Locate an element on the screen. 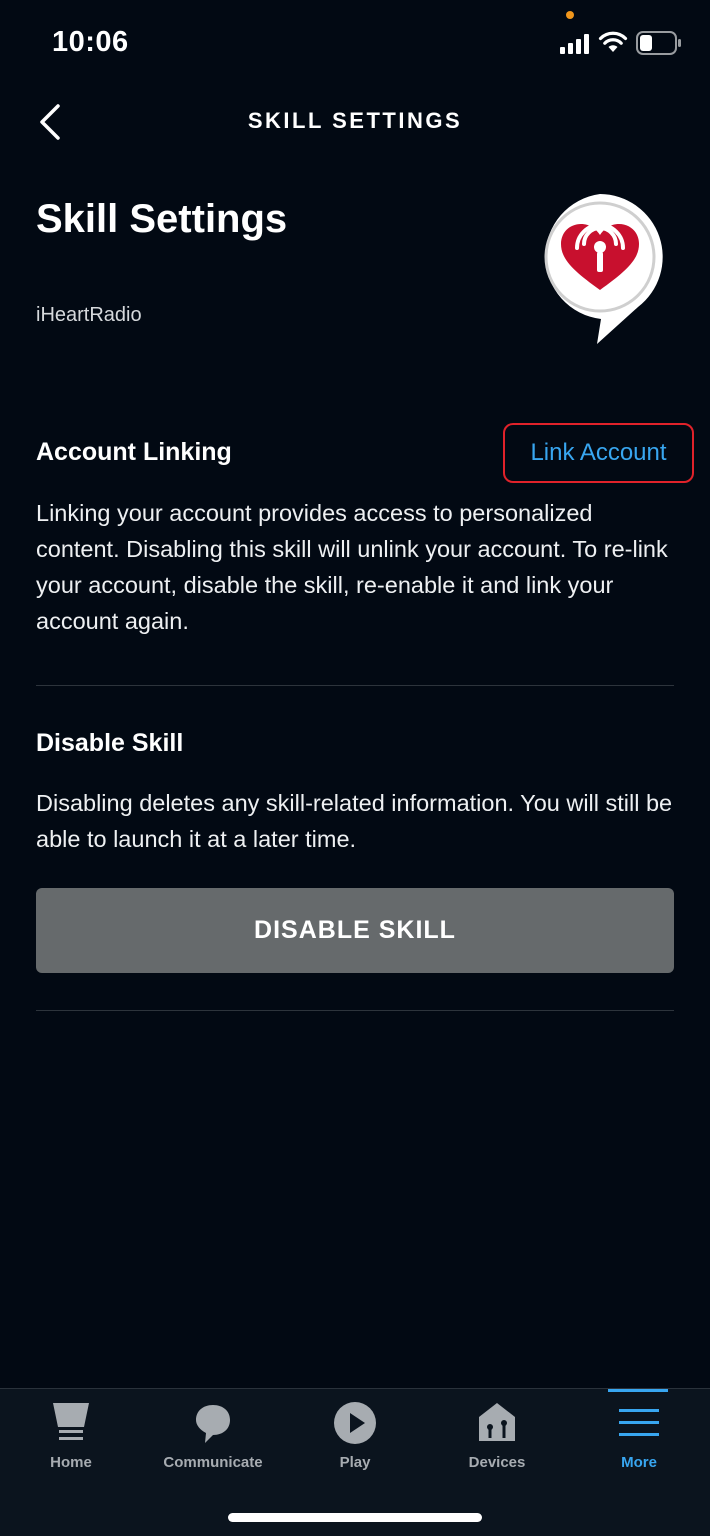  active-tab-indicator is located at coordinates (638, 1390).